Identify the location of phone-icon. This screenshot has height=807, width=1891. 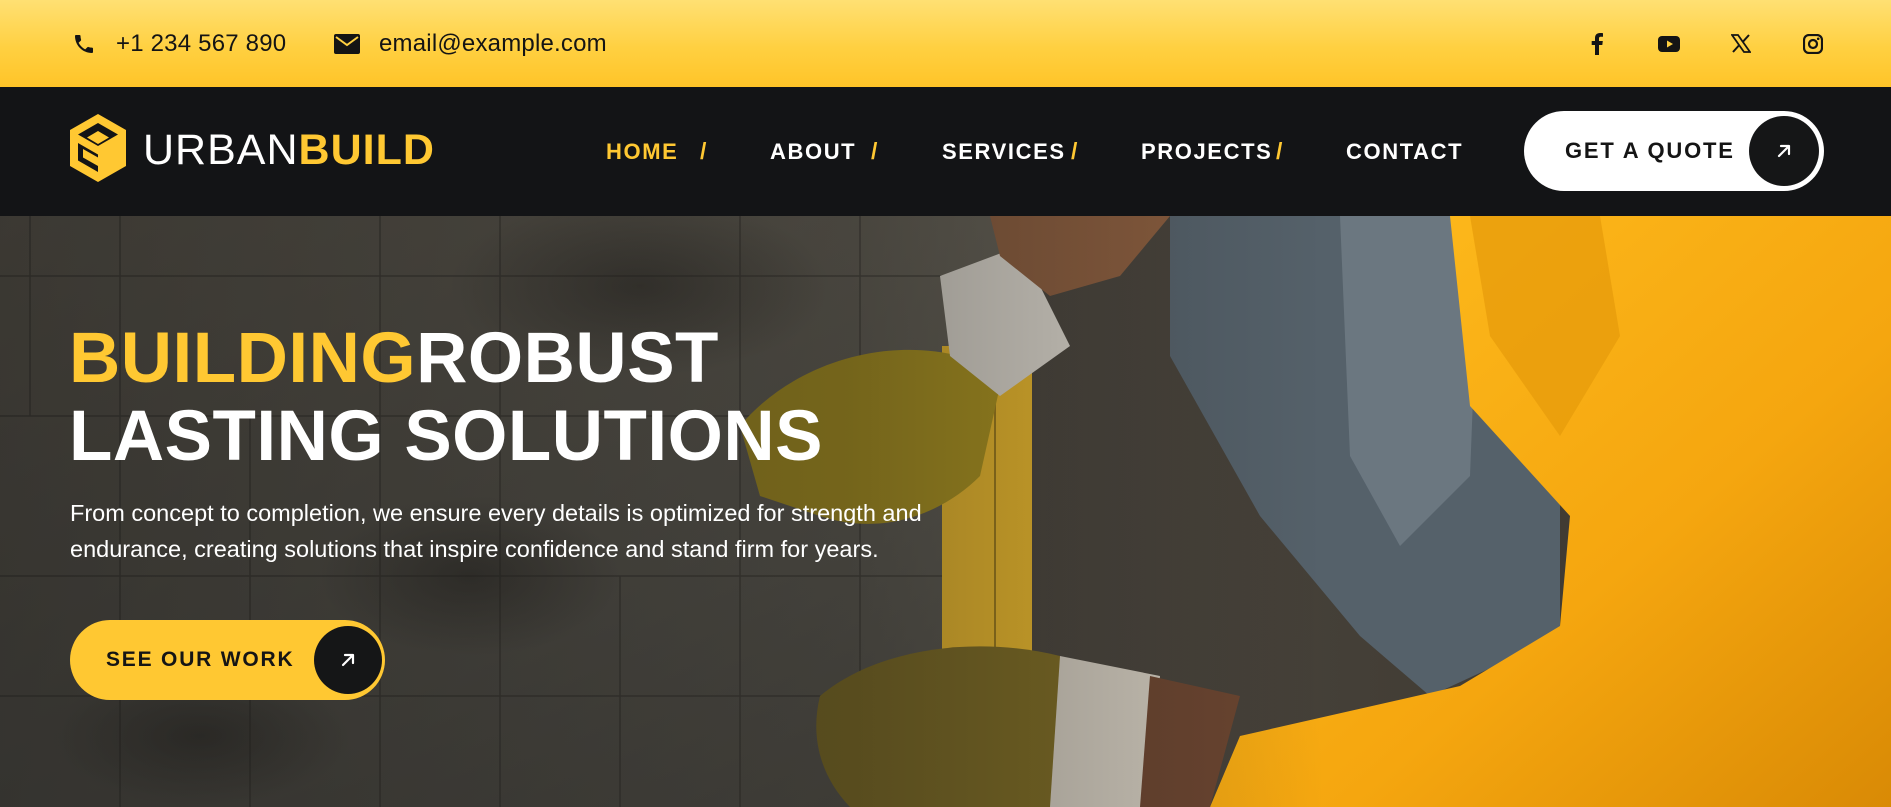
(84, 44).